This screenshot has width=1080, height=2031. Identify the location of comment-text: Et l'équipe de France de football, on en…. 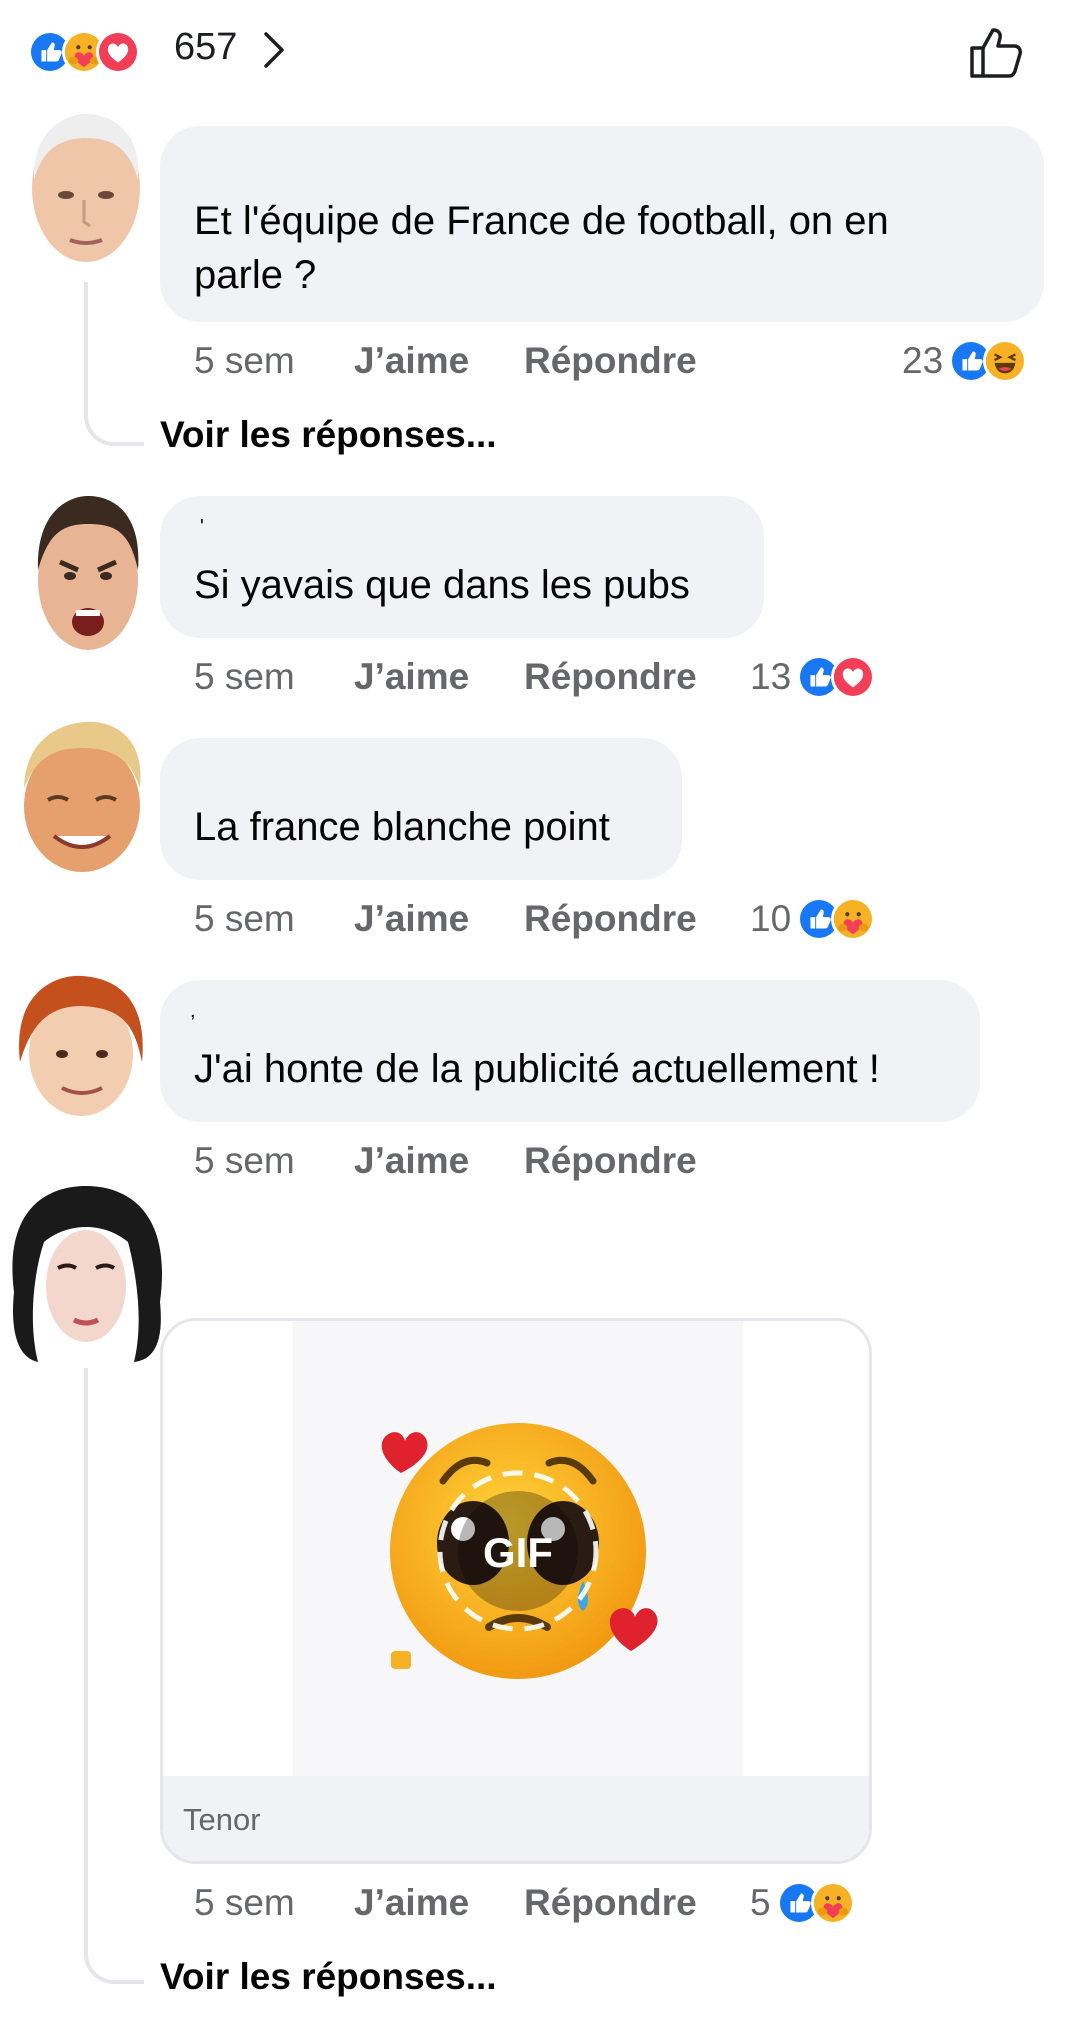
(541, 248).